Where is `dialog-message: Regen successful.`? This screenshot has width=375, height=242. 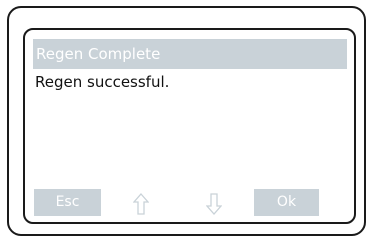 dialog-message: Regen successful. is located at coordinates (102, 82).